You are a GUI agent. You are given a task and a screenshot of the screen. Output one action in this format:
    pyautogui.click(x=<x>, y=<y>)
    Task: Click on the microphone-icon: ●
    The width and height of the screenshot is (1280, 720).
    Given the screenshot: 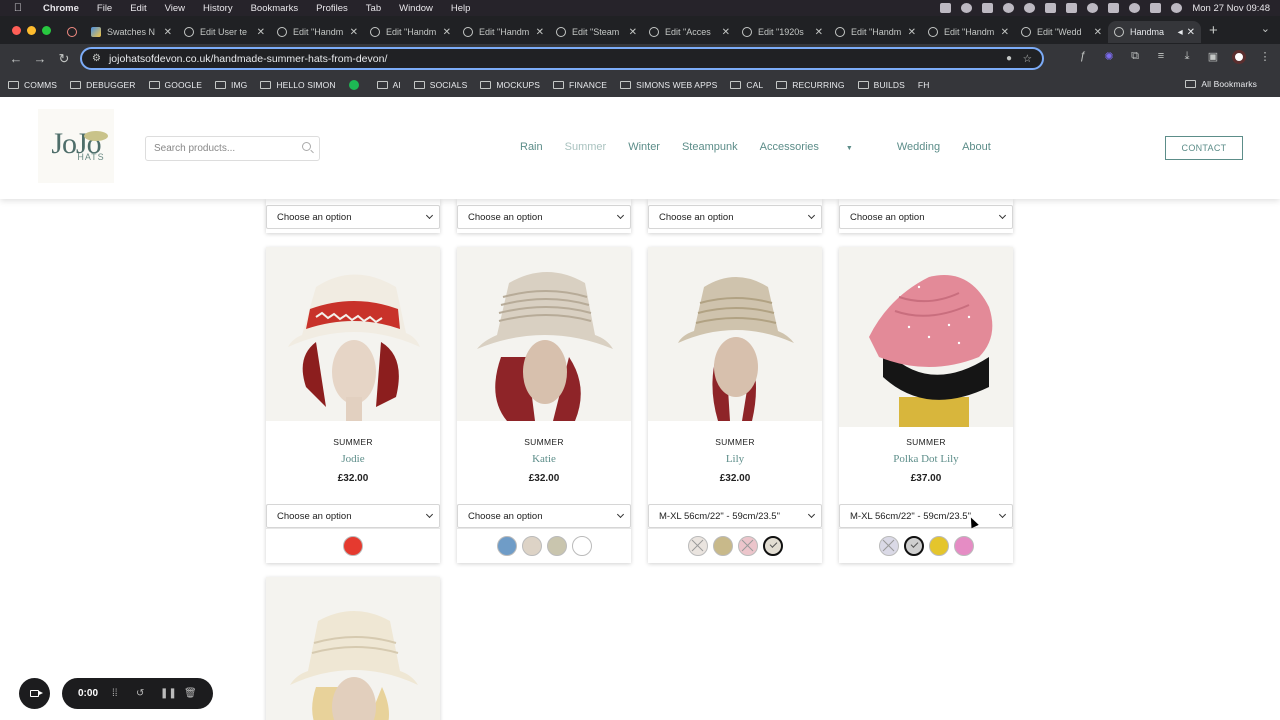 What is the action you would take?
    pyautogui.click(x=1009, y=58)
    